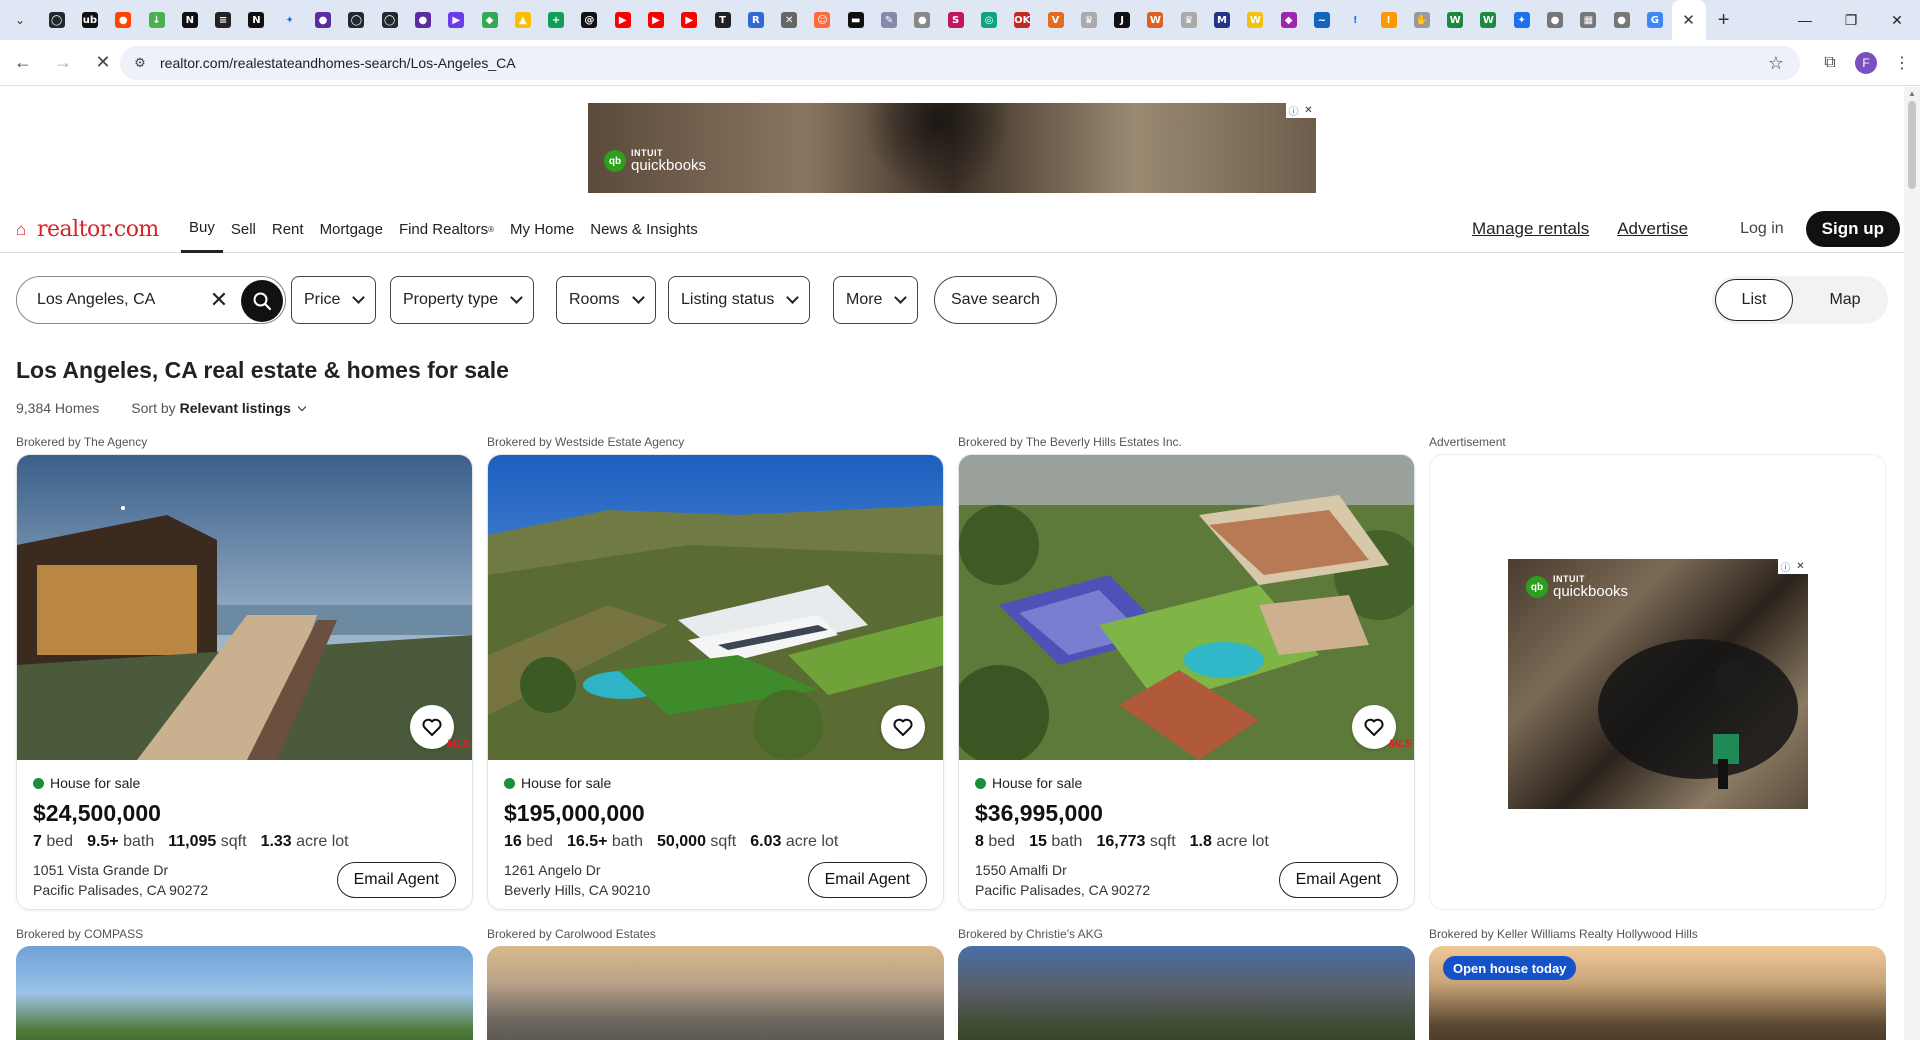 The image size is (1920, 1040). Describe the element at coordinates (334, 300) in the screenshot. I see `price-filter: Price` at that location.